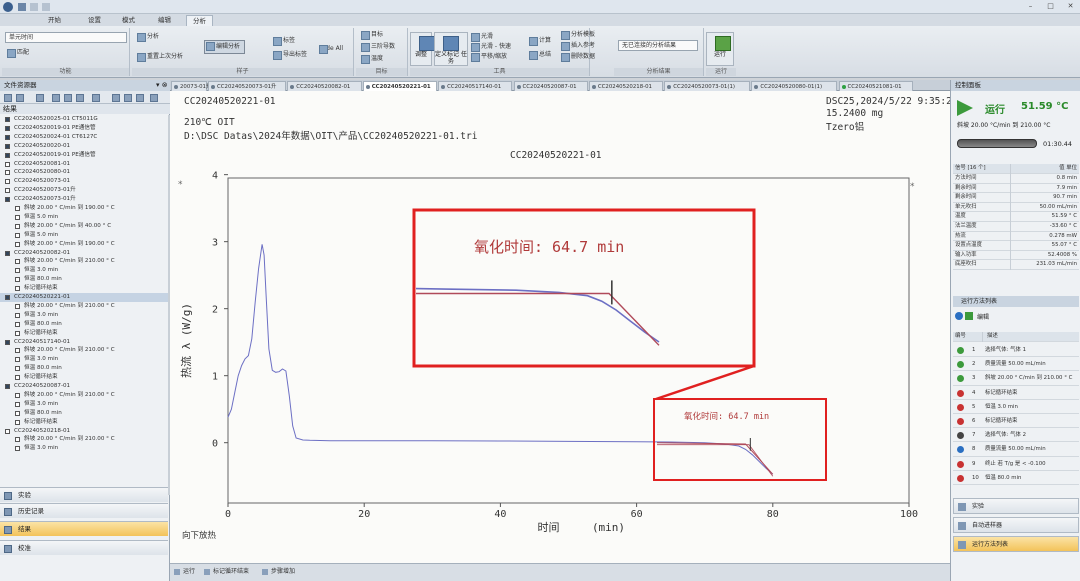 This screenshot has height=581, width=1080. Describe the element at coordinates (84, 494) in the screenshot. I see `nav-experiment: 实验` at that location.